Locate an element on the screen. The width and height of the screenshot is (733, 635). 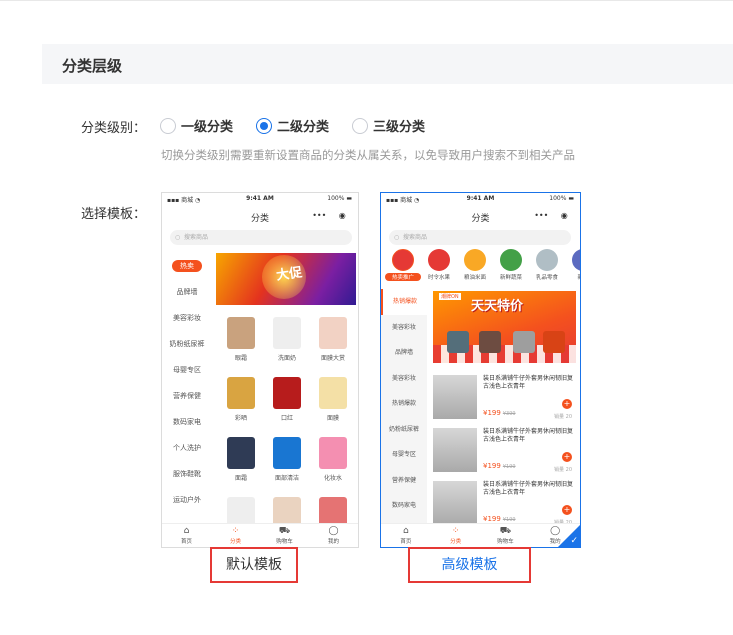
product-item: 装日系满铺牛仔外套男休闲韧旧复古浅色上衣青年 ¥199 ¥399 + 销量 20 is located at coordinates (504, 399).